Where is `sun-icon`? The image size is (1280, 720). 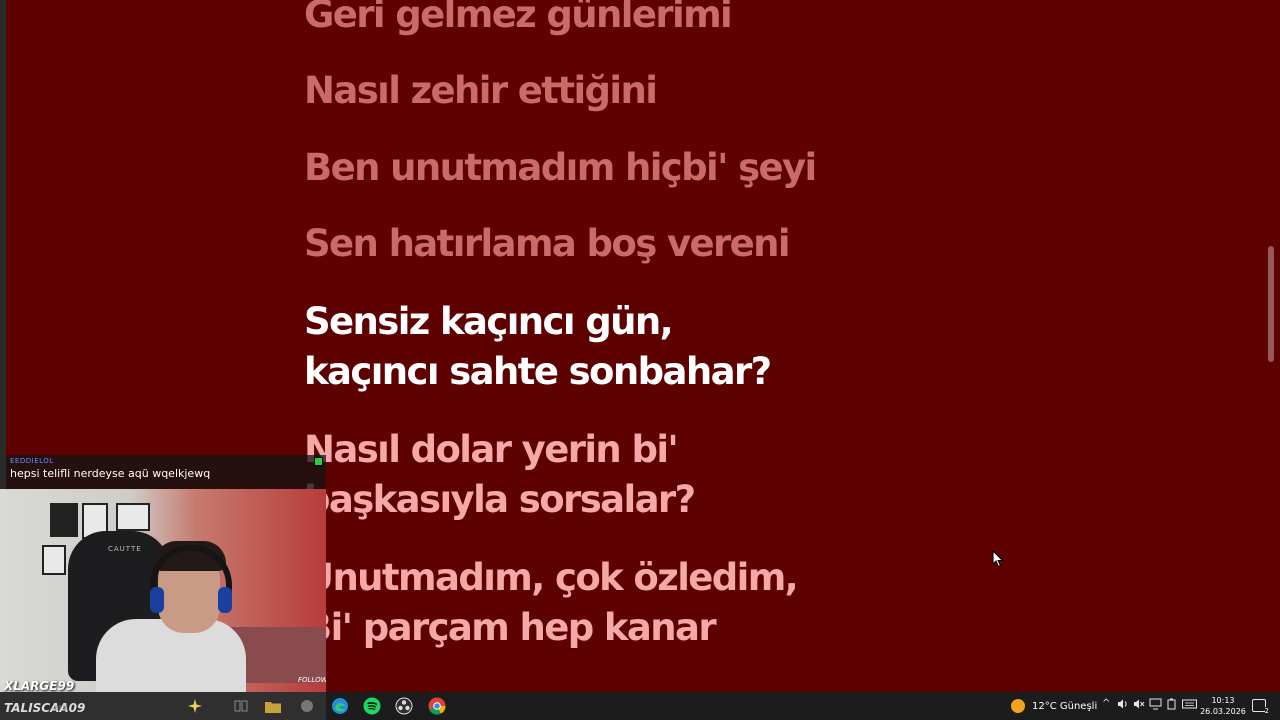
sun-icon is located at coordinates (1018, 706).